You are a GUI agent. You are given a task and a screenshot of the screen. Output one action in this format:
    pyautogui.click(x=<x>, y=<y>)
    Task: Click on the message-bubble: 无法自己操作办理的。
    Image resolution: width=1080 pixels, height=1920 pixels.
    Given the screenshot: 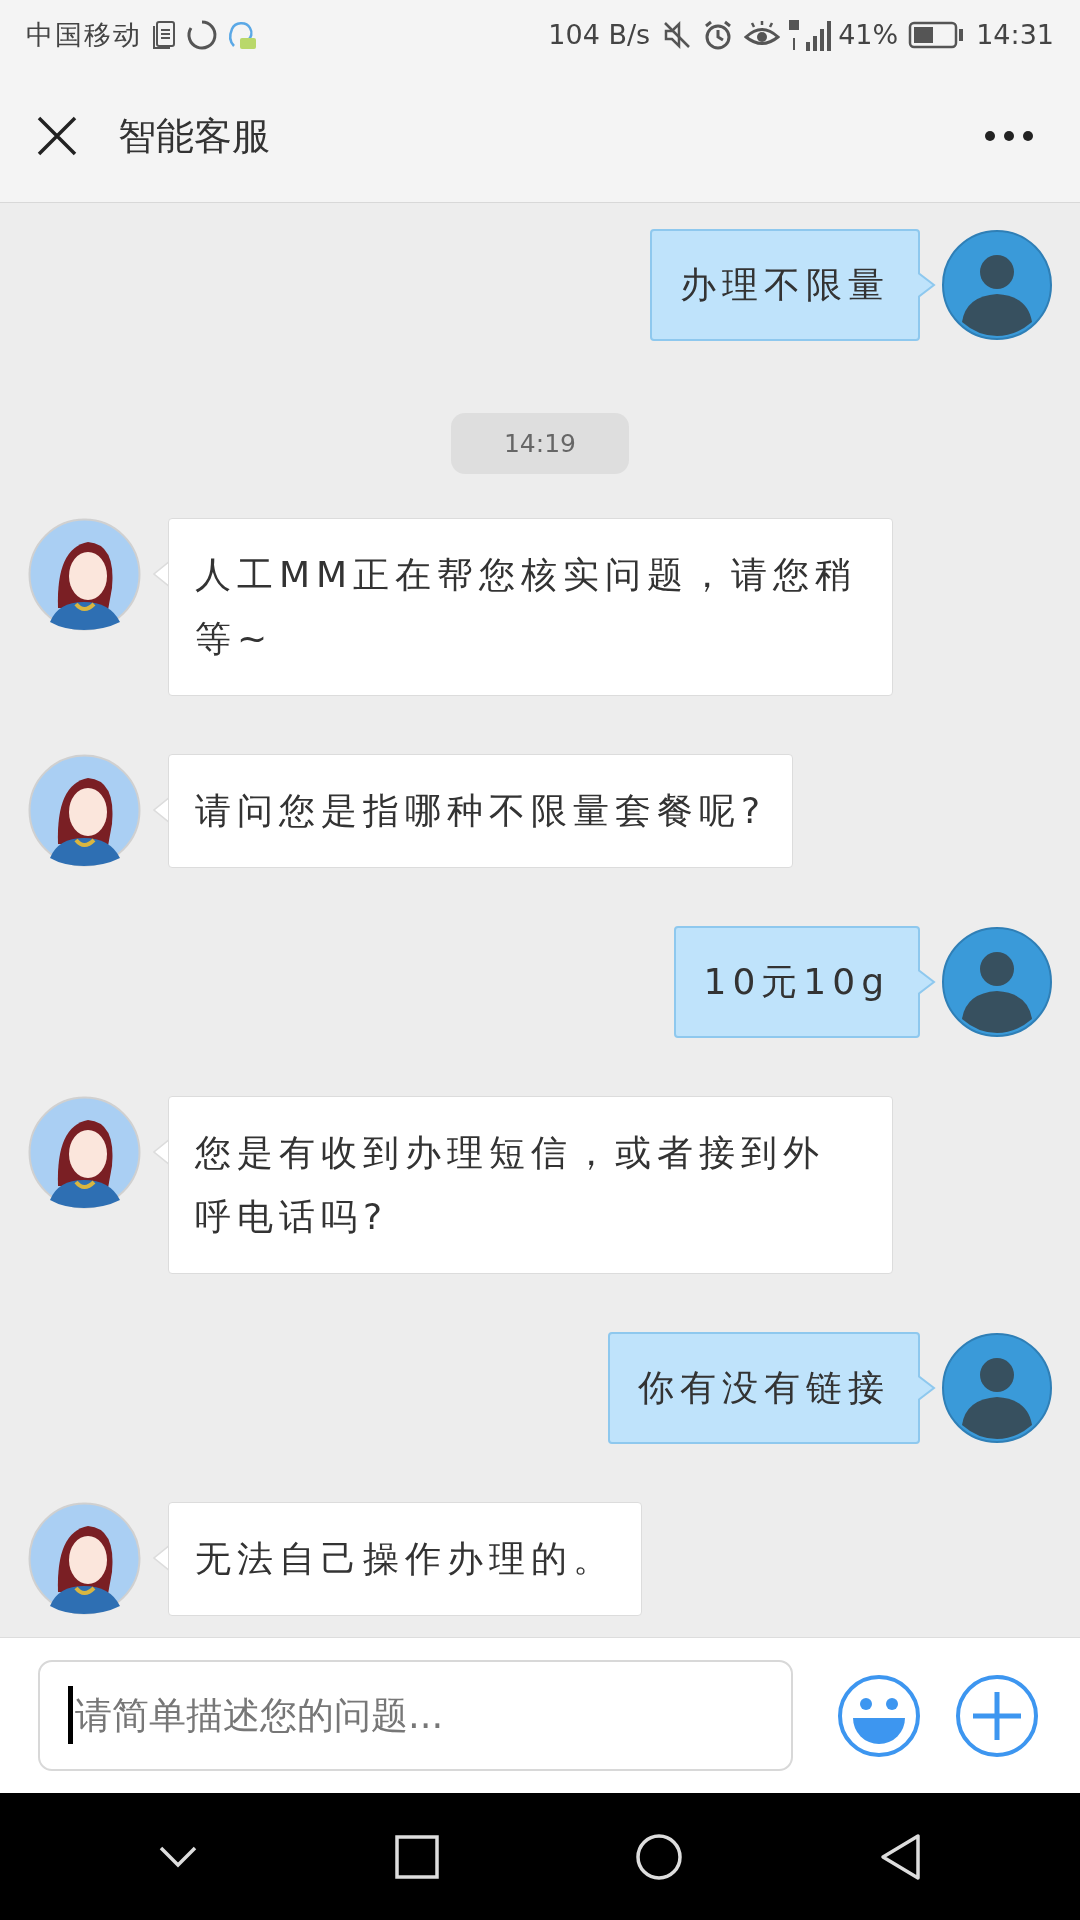 What is the action you would take?
    pyautogui.click(x=405, y=1559)
    